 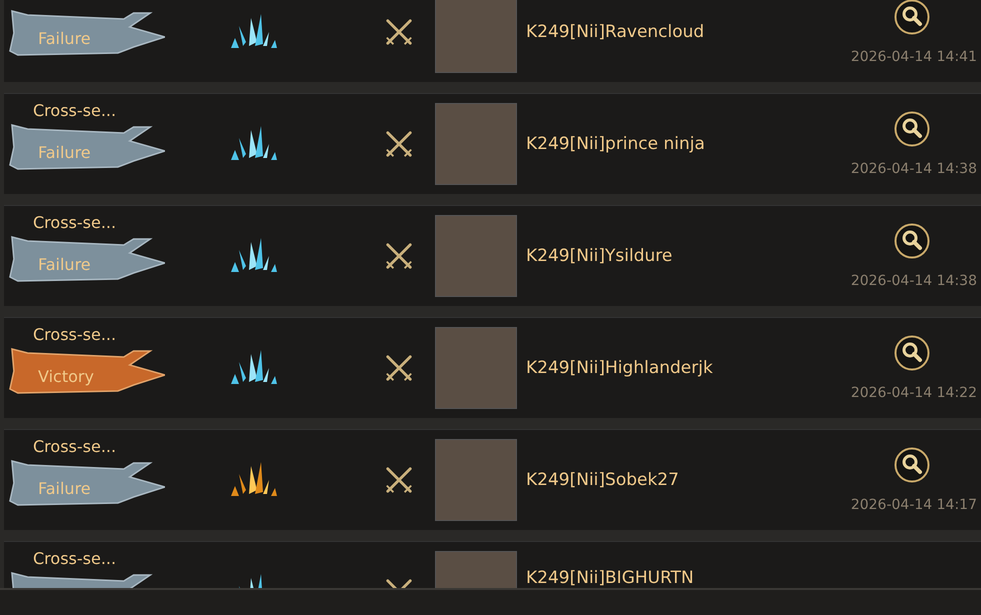 What do you see at coordinates (610, 578) in the screenshot?
I see `opponent-name: K249[Nii]BIGHURTN` at bounding box center [610, 578].